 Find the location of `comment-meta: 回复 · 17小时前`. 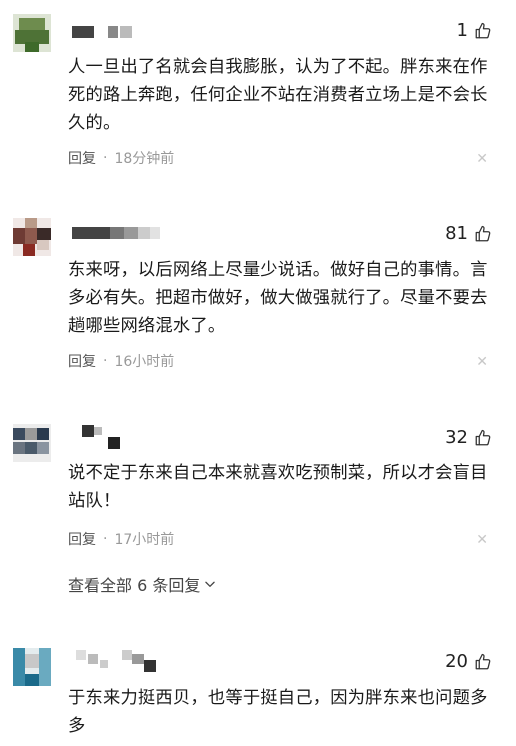

comment-meta: 回复 · 17小时前 is located at coordinates (121, 539).